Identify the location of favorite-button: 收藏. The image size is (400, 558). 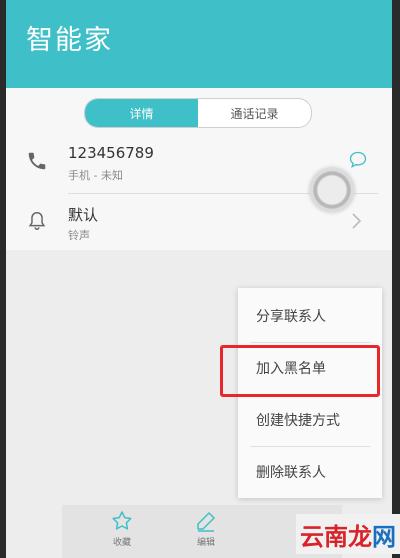
(122, 531).